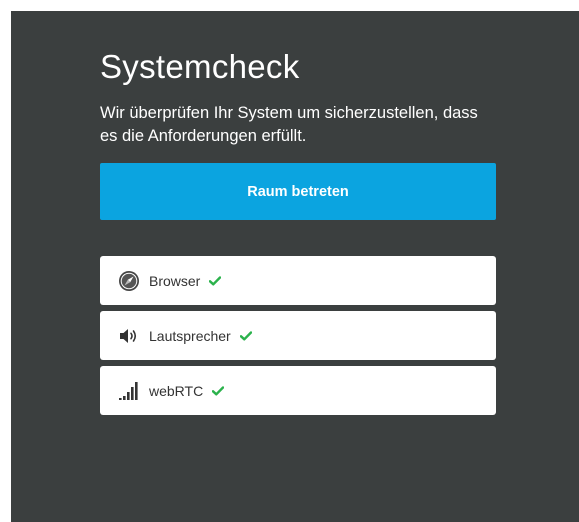 This screenshot has height=522, width=579. What do you see at coordinates (190, 335) in the screenshot?
I see `check-label-speaker: Lautsprecher` at bounding box center [190, 335].